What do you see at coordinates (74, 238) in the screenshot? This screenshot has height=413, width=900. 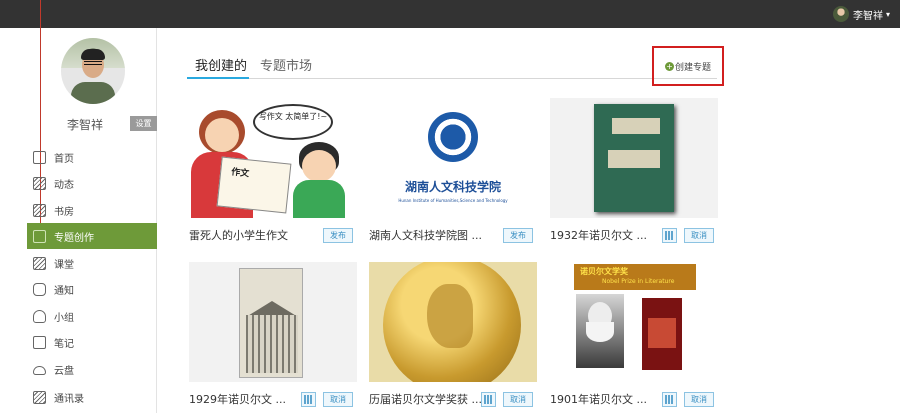 I see `sidebar-item-label: 专题创作` at bounding box center [74, 238].